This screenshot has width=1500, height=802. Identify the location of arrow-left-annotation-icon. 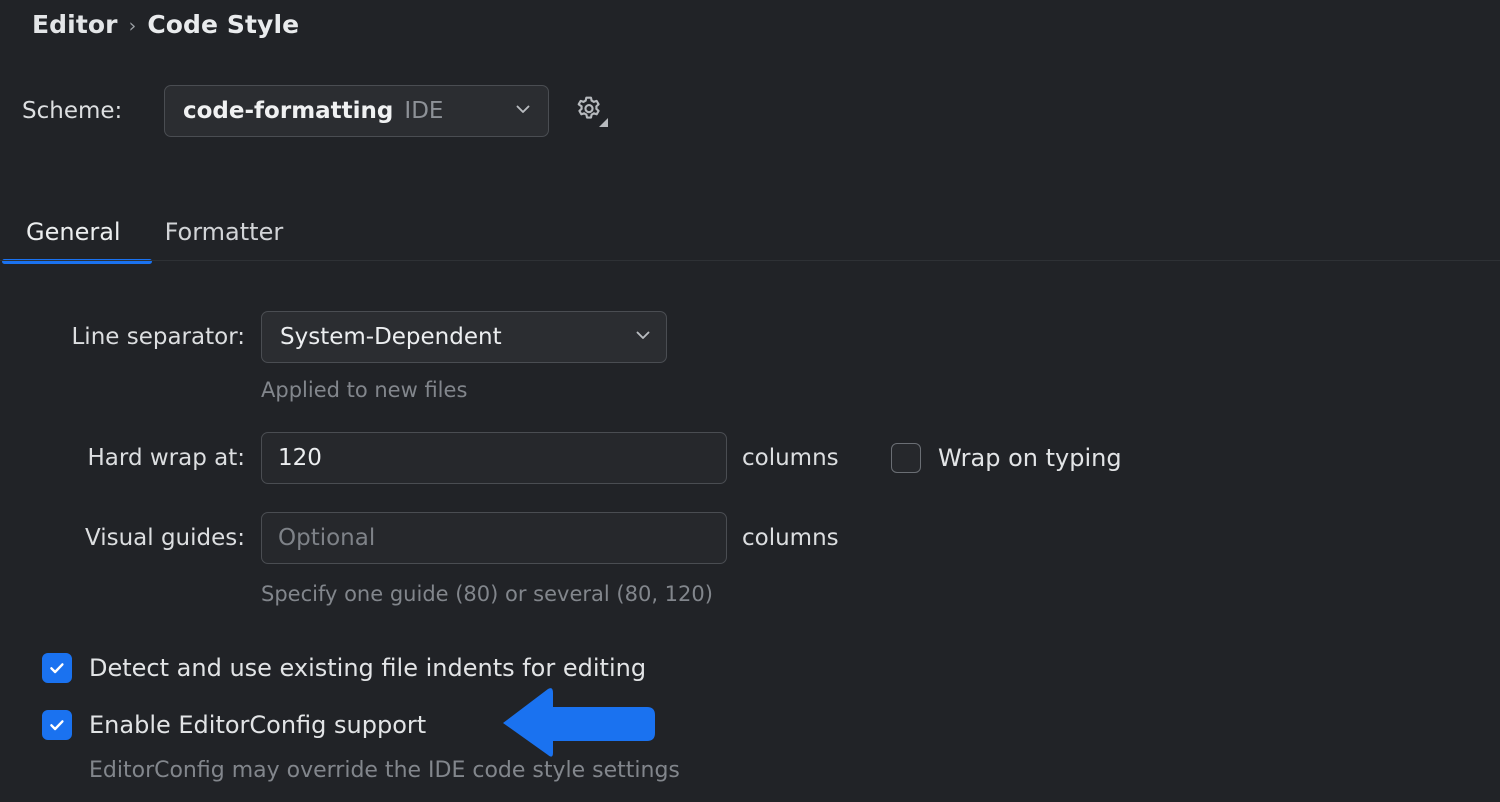
(579, 721).